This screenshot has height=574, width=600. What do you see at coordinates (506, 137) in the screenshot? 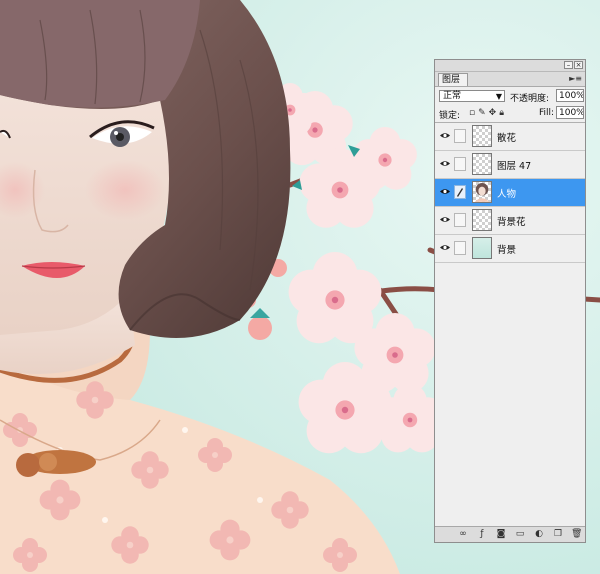
I see `layer-name: 散花` at bounding box center [506, 137].